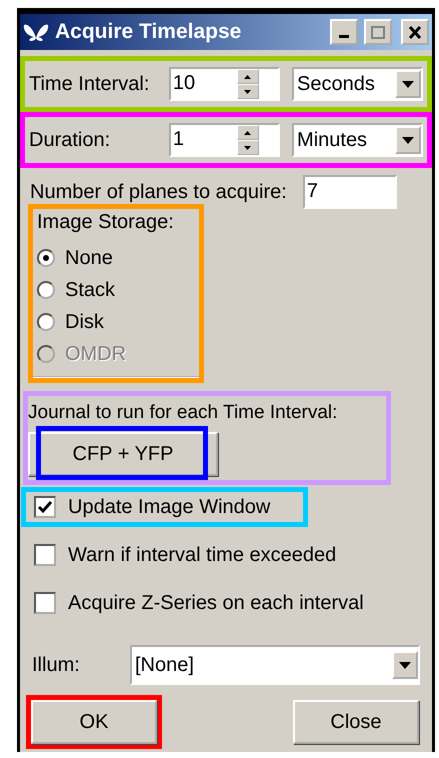 Image resolution: width=439 pixels, height=758 pixels. What do you see at coordinates (123, 454) in the screenshot?
I see `journal-button: CFP + YFP` at bounding box center [123, 454].